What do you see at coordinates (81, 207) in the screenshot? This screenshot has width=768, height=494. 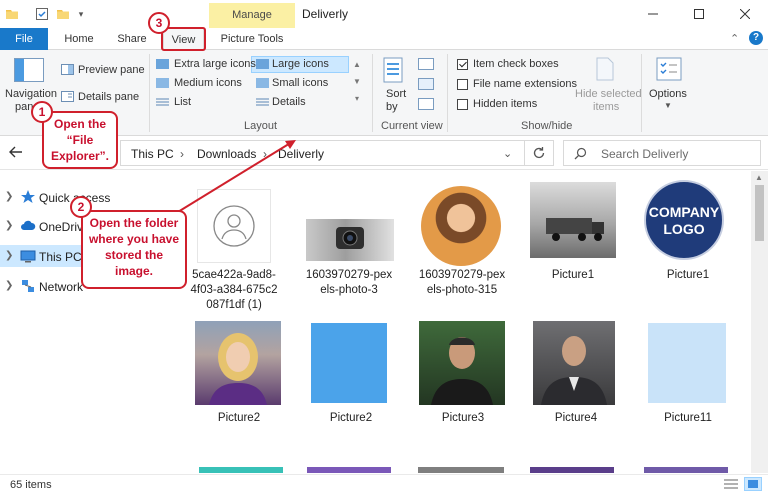 I see `step-badge-2: 2` at bounding box center [81, 207].